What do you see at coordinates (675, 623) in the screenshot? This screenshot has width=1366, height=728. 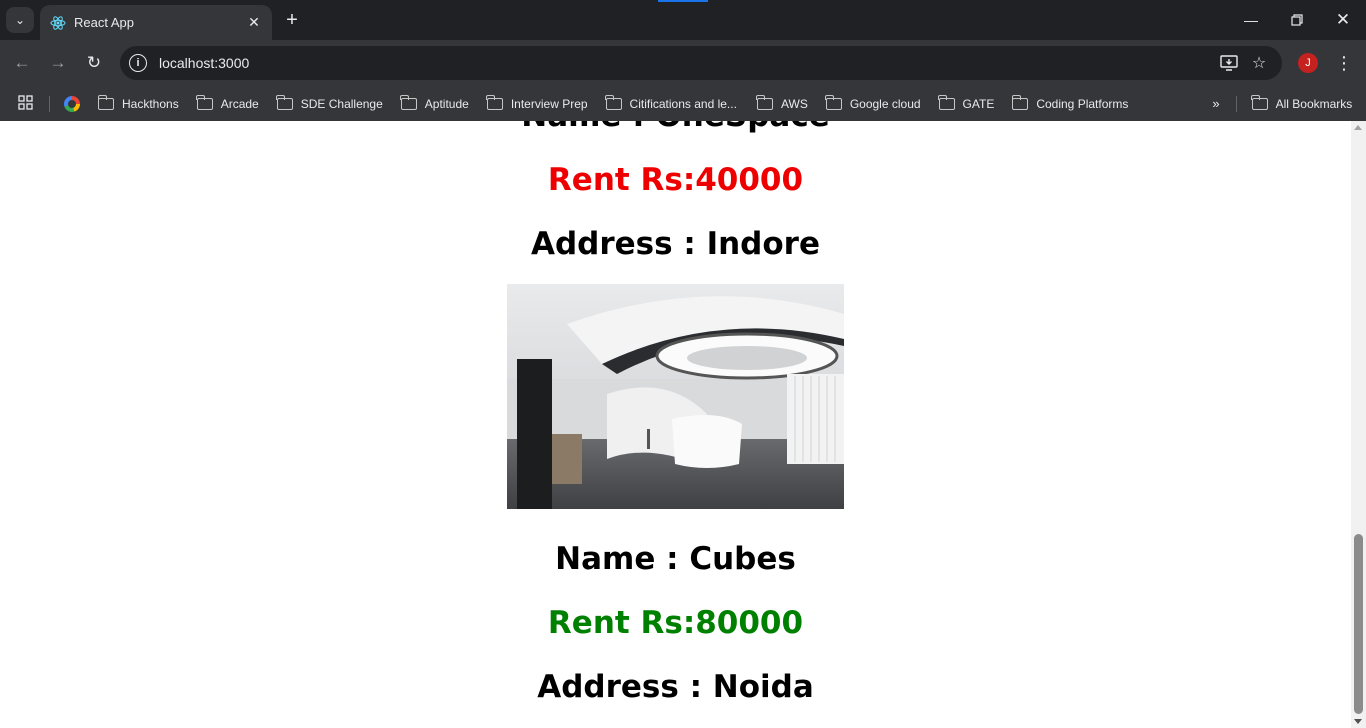 I see `space-rent: Rent Rs:80000` at bounding box center [675, 623].